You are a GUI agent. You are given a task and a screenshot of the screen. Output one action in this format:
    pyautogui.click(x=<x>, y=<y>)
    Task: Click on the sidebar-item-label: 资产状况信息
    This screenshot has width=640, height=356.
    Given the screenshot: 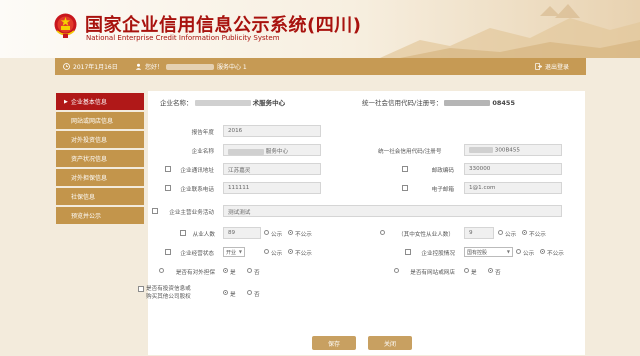 What is the action you would take?
    pyautogui.click(x=89, y=159)
    